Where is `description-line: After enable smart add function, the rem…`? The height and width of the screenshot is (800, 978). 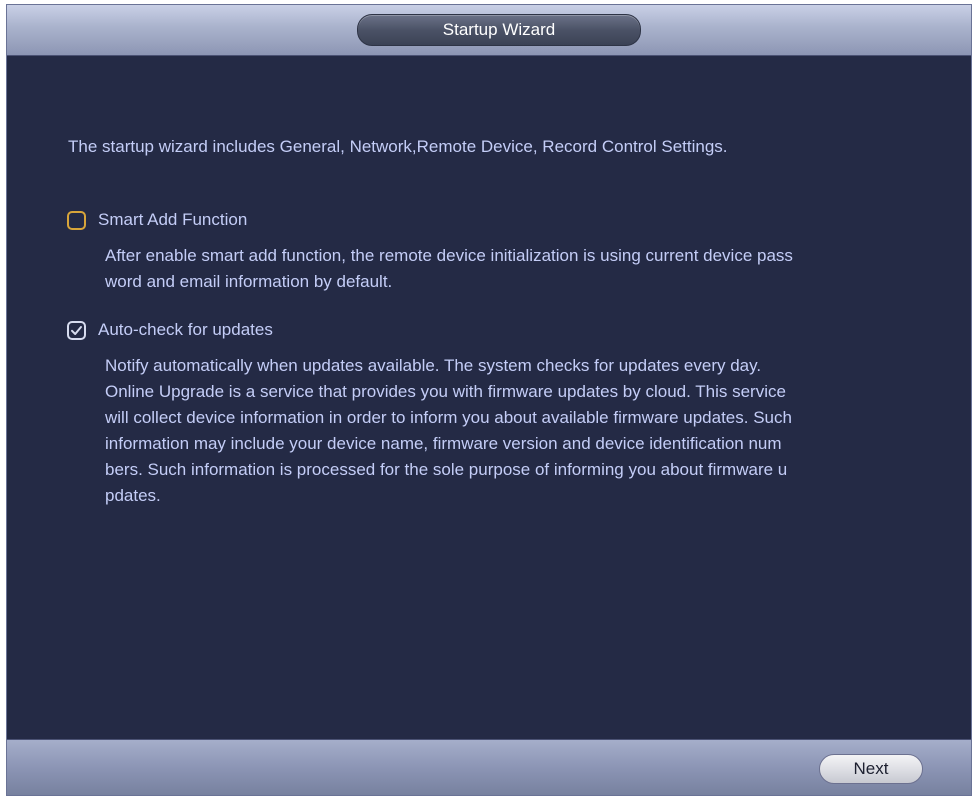
description-line: After enable smart add function, the rem… is located at coordinates (449, 255).